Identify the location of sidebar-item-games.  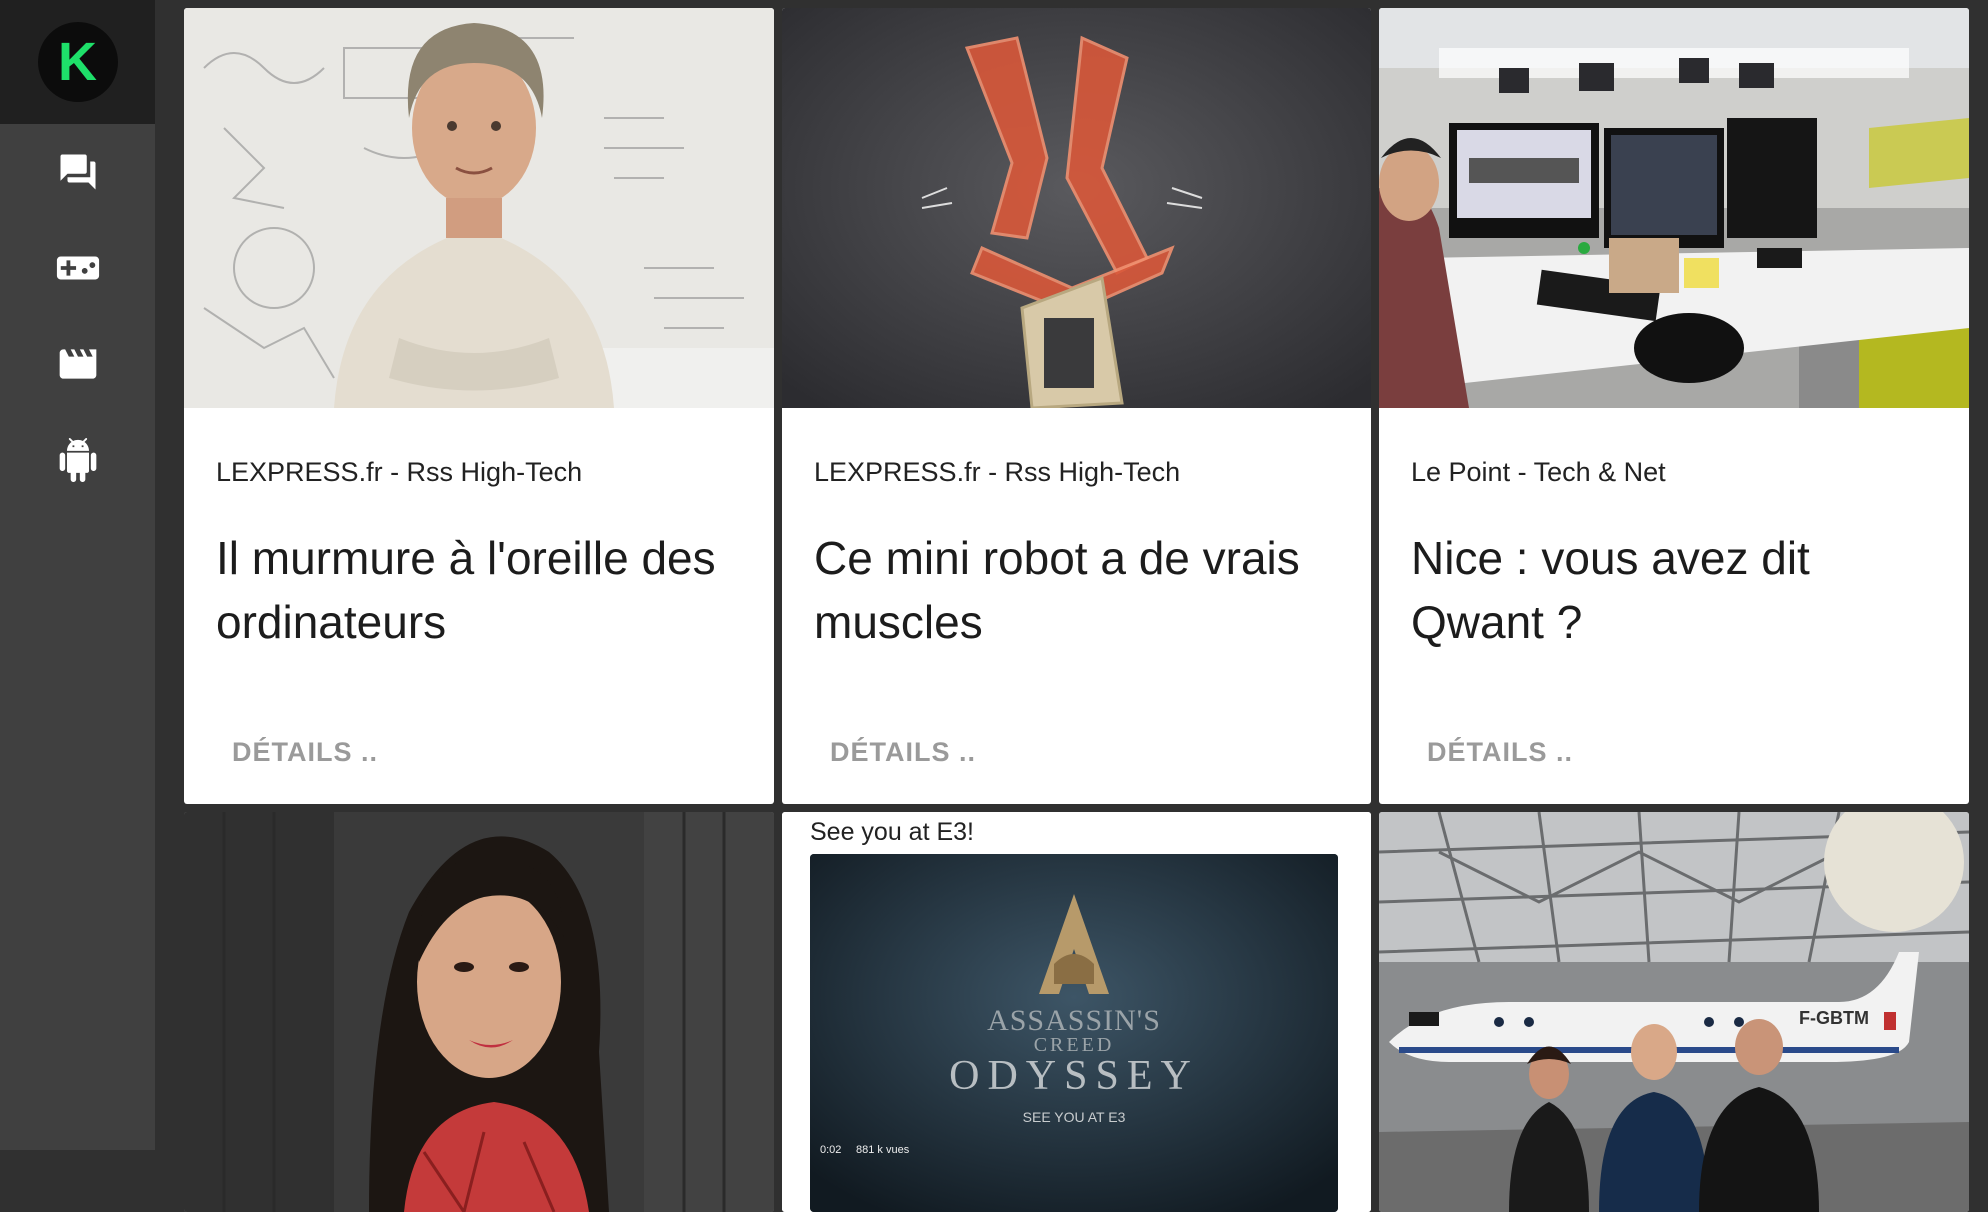
(77, 268).